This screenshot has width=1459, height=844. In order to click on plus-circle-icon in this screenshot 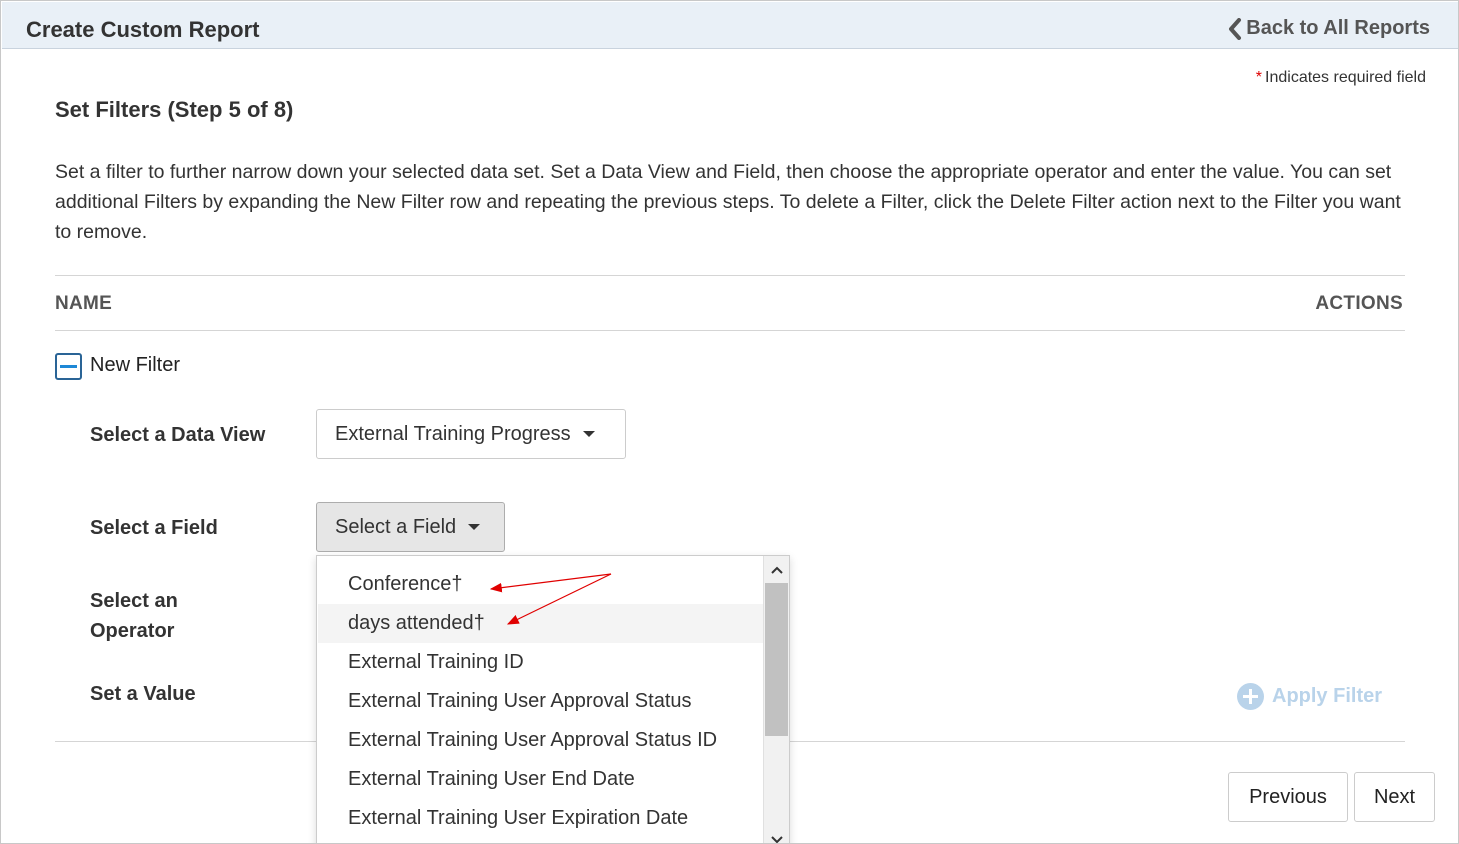, I will do `click(1250, 696)`.